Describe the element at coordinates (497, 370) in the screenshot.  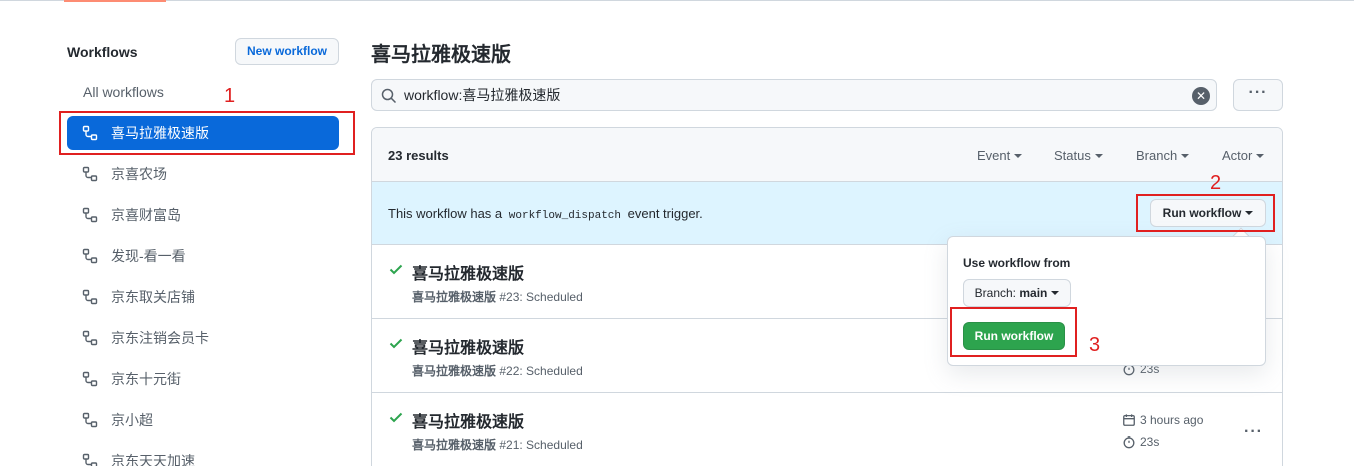
I see `run-meta: 喜马拉雅极速版 #22: Scheduled` at that location.